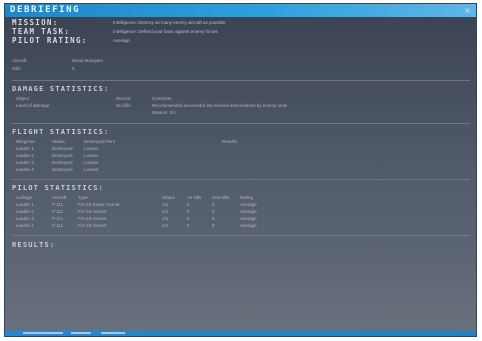 This screenshot has height=341, width=482. I want to click on damage-col-object: Object, so click(23, 98).